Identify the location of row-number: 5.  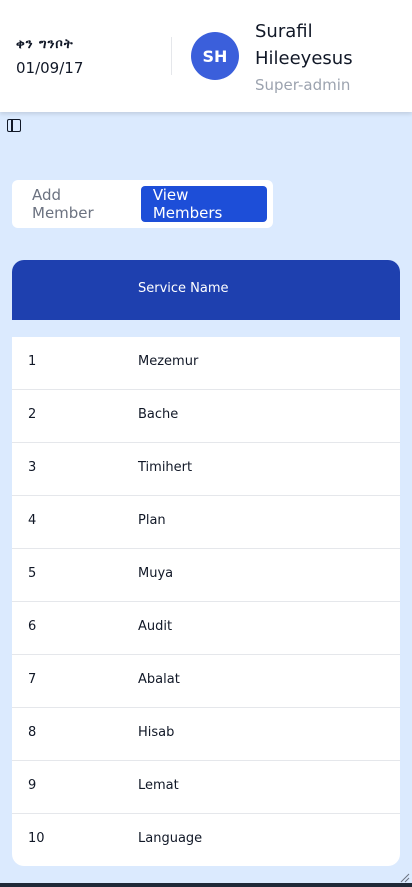
(32, 573).